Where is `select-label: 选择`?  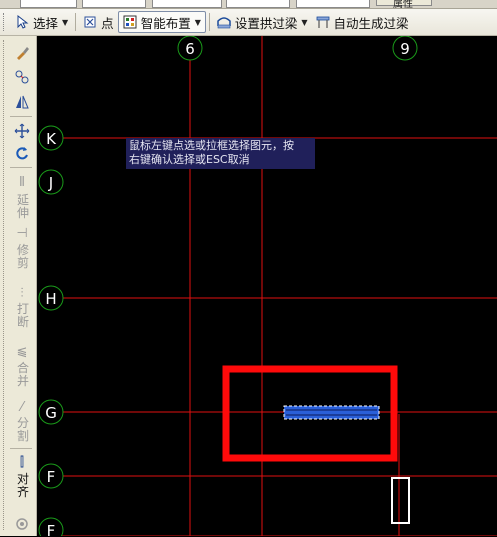 select-label: 选择 is located at coordinates (46, 23).